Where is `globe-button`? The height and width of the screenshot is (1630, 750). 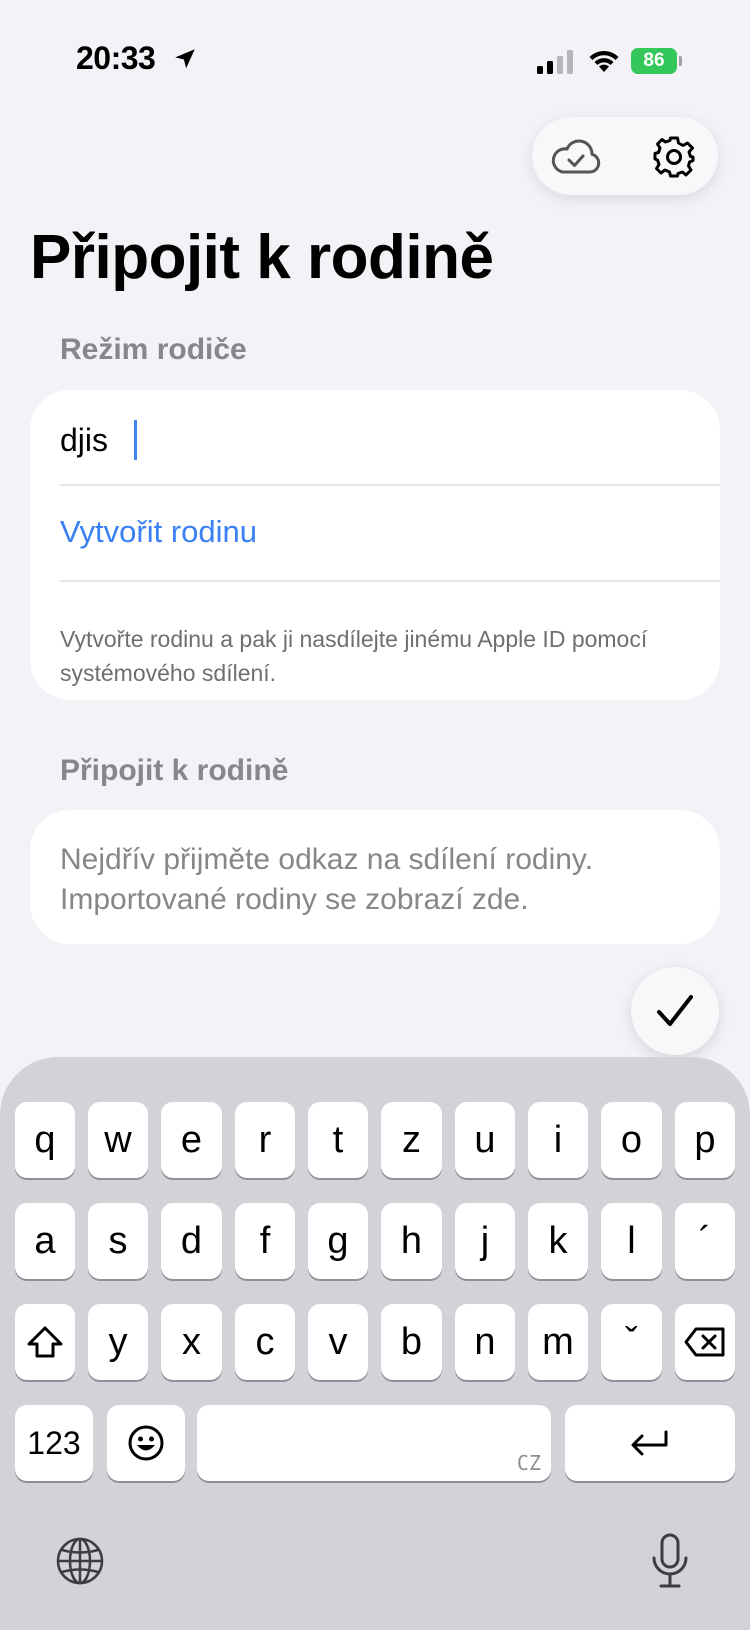
globe-button is located at coordinates (80, 1561).